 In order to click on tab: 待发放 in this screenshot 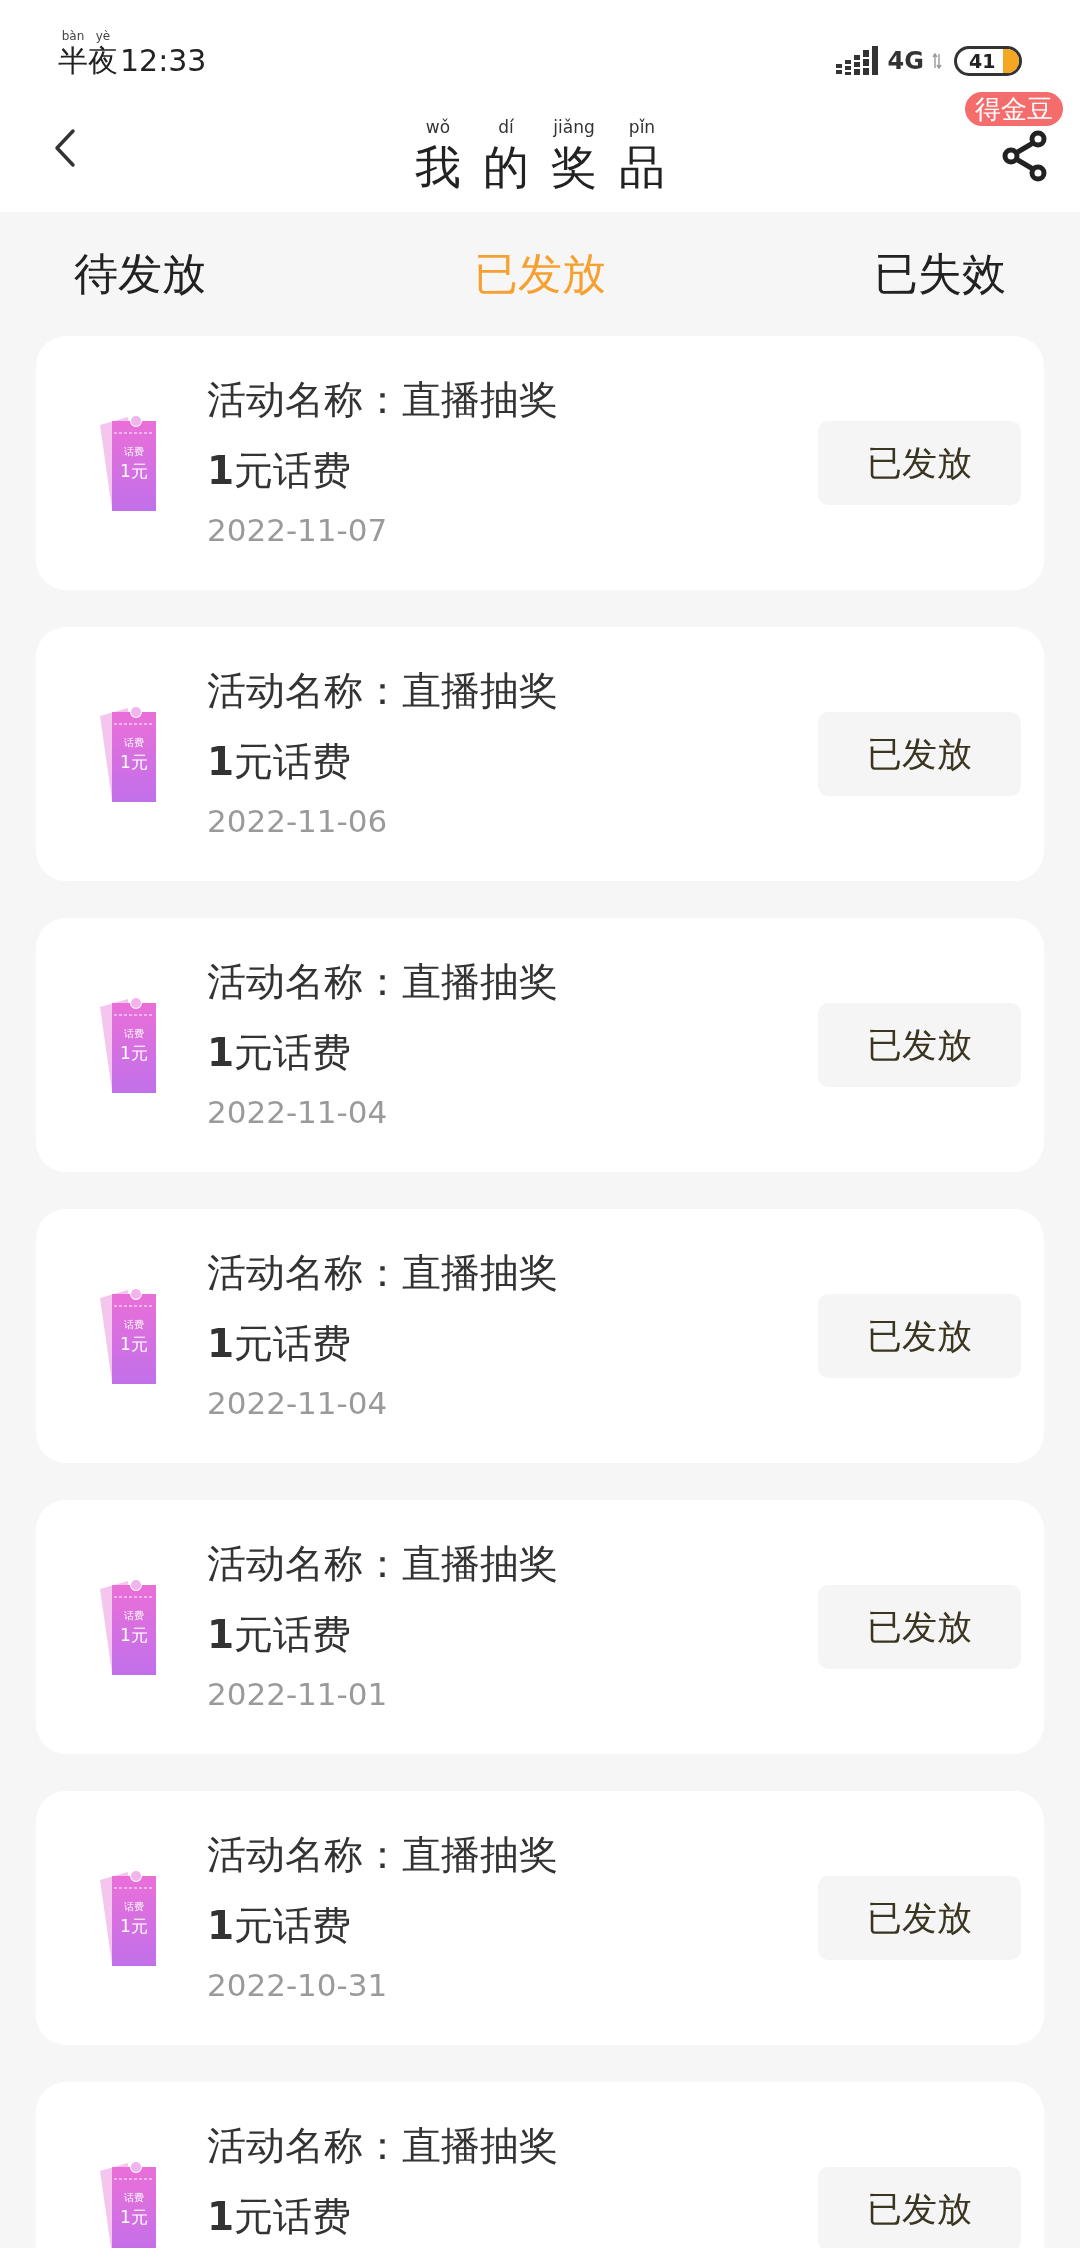, I will do `click(174, 274)`.